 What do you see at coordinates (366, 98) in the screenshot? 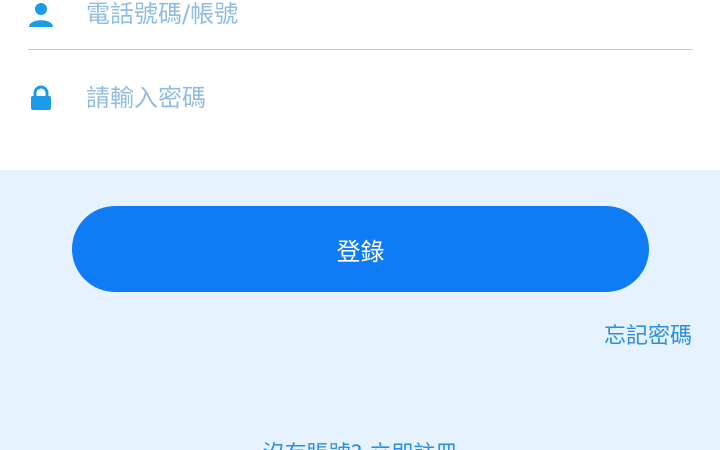
I see `password-input` at bounding box center [366, 98].